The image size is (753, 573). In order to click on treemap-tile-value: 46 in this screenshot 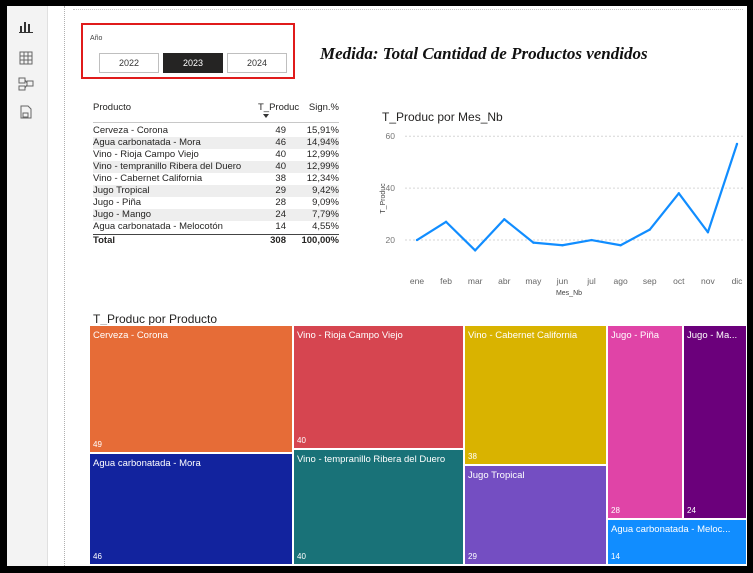, I will do `click(97, 556)`.